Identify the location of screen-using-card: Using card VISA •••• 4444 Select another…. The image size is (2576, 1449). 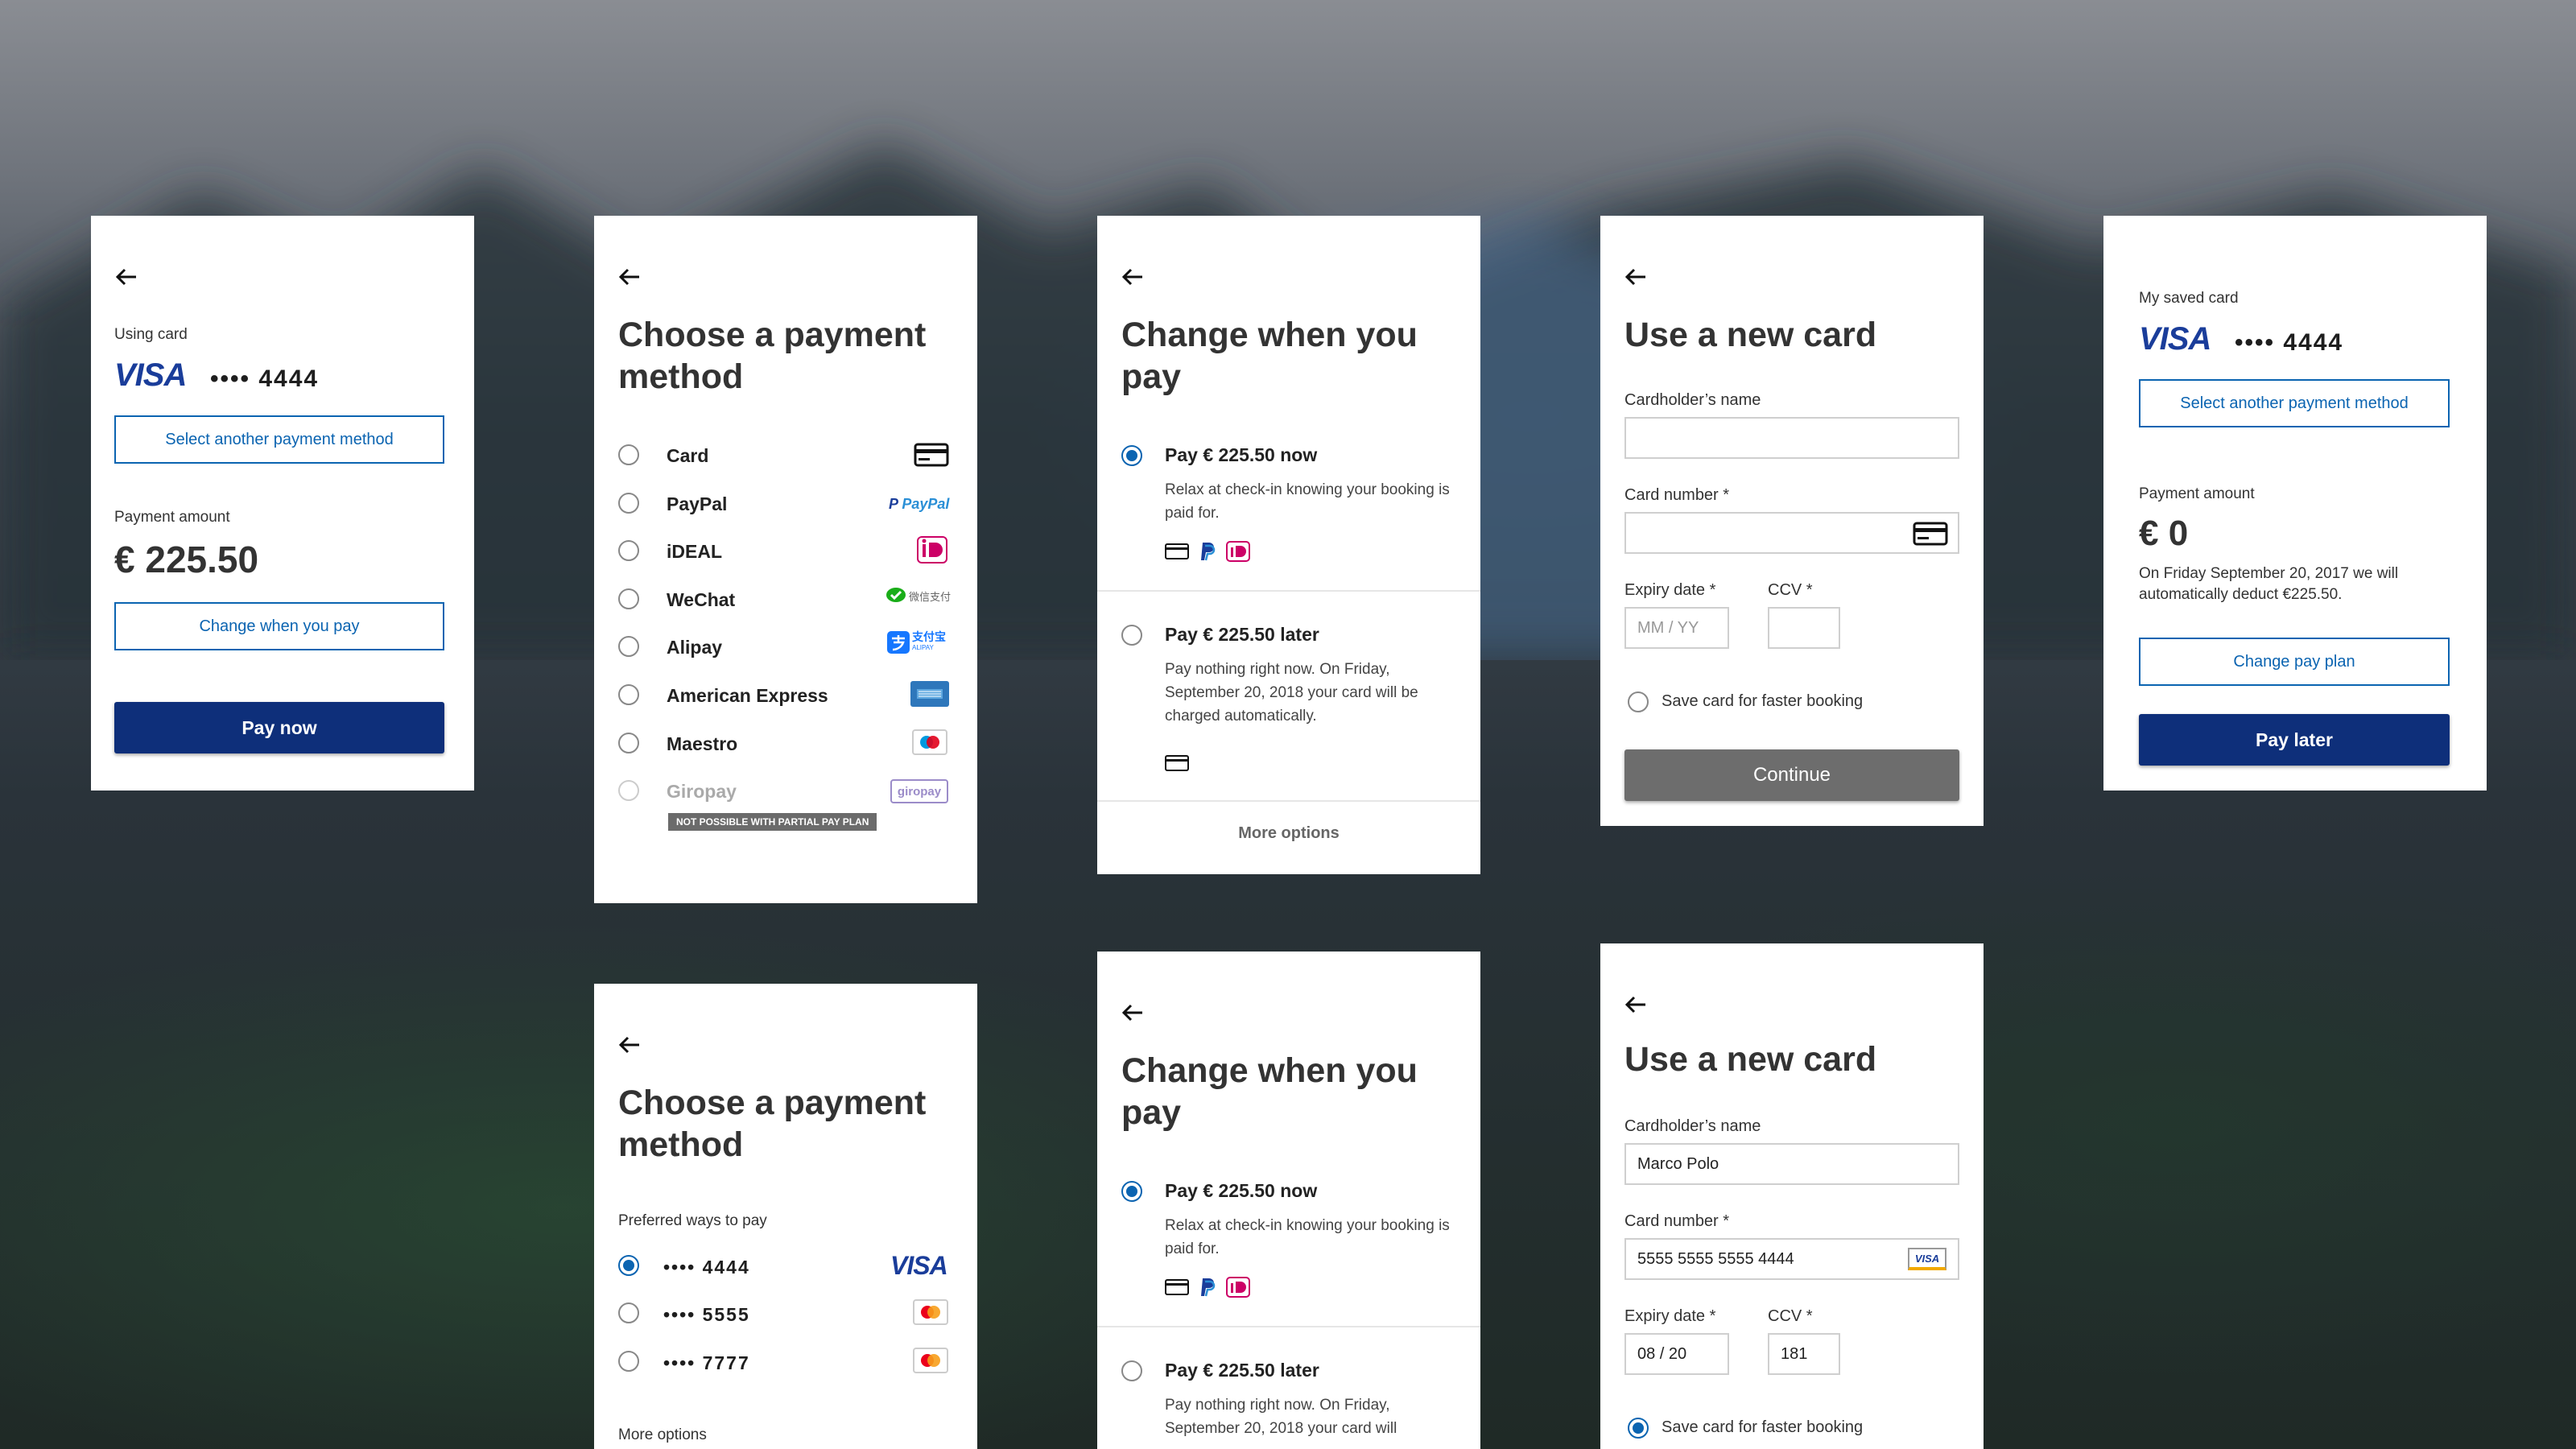
(282, 504).